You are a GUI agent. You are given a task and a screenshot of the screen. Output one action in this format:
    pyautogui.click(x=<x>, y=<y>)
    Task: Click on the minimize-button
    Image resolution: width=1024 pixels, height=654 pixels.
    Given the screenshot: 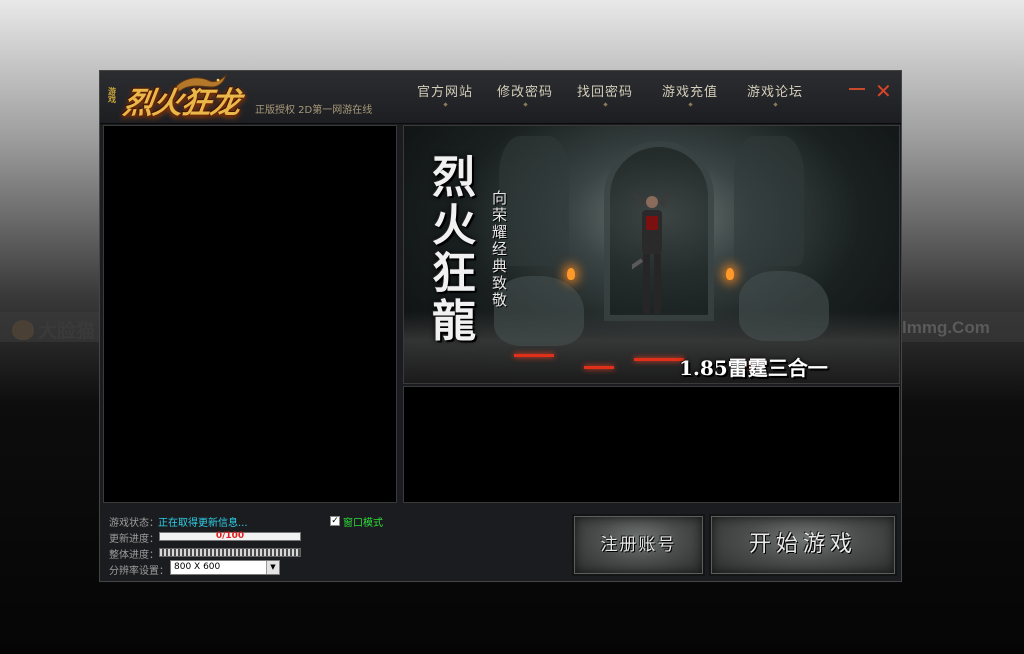 What is the action you would take?
    pyautogui.click(x=857, y=91)
    